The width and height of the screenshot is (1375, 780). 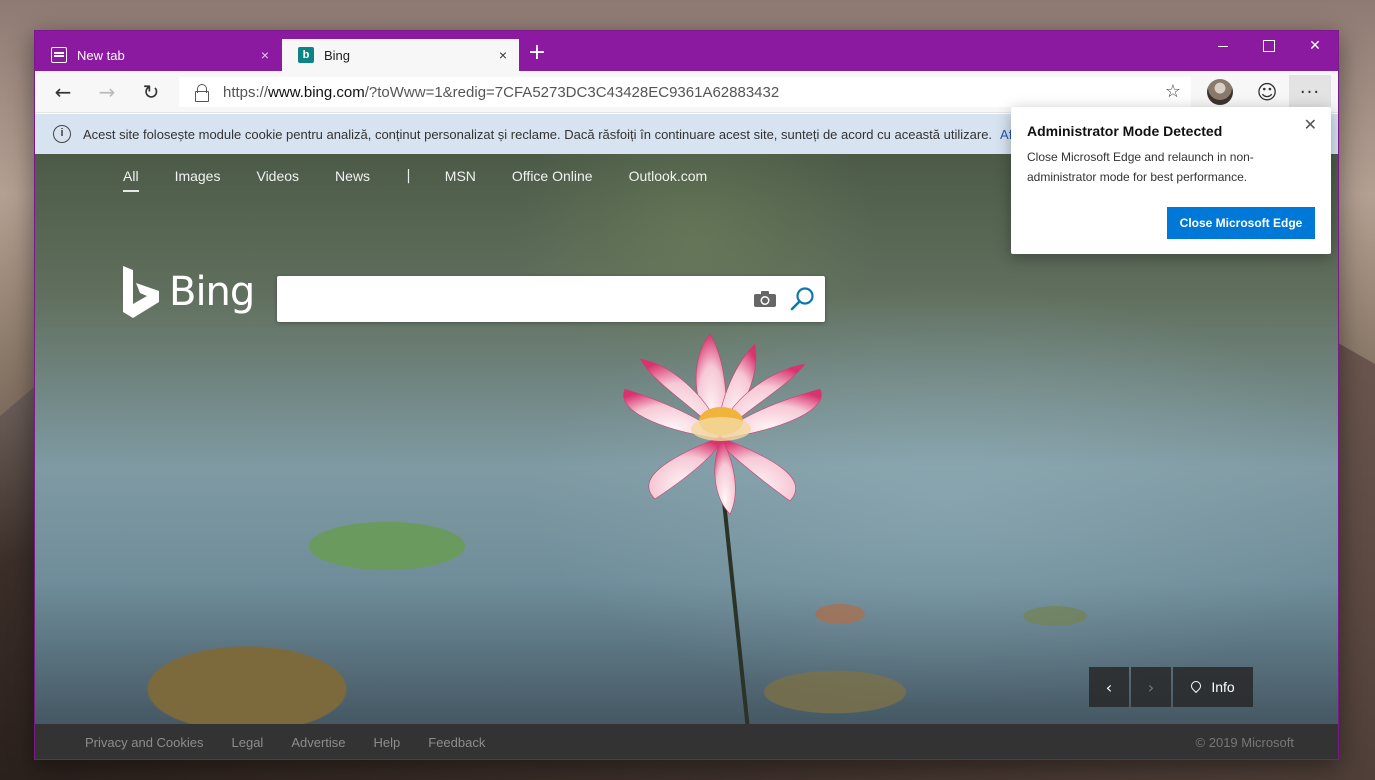 What do you see at coordinates (337, 55) in the screenshot?
I see `tab-title: Bing` at bounding box center [337, 55].